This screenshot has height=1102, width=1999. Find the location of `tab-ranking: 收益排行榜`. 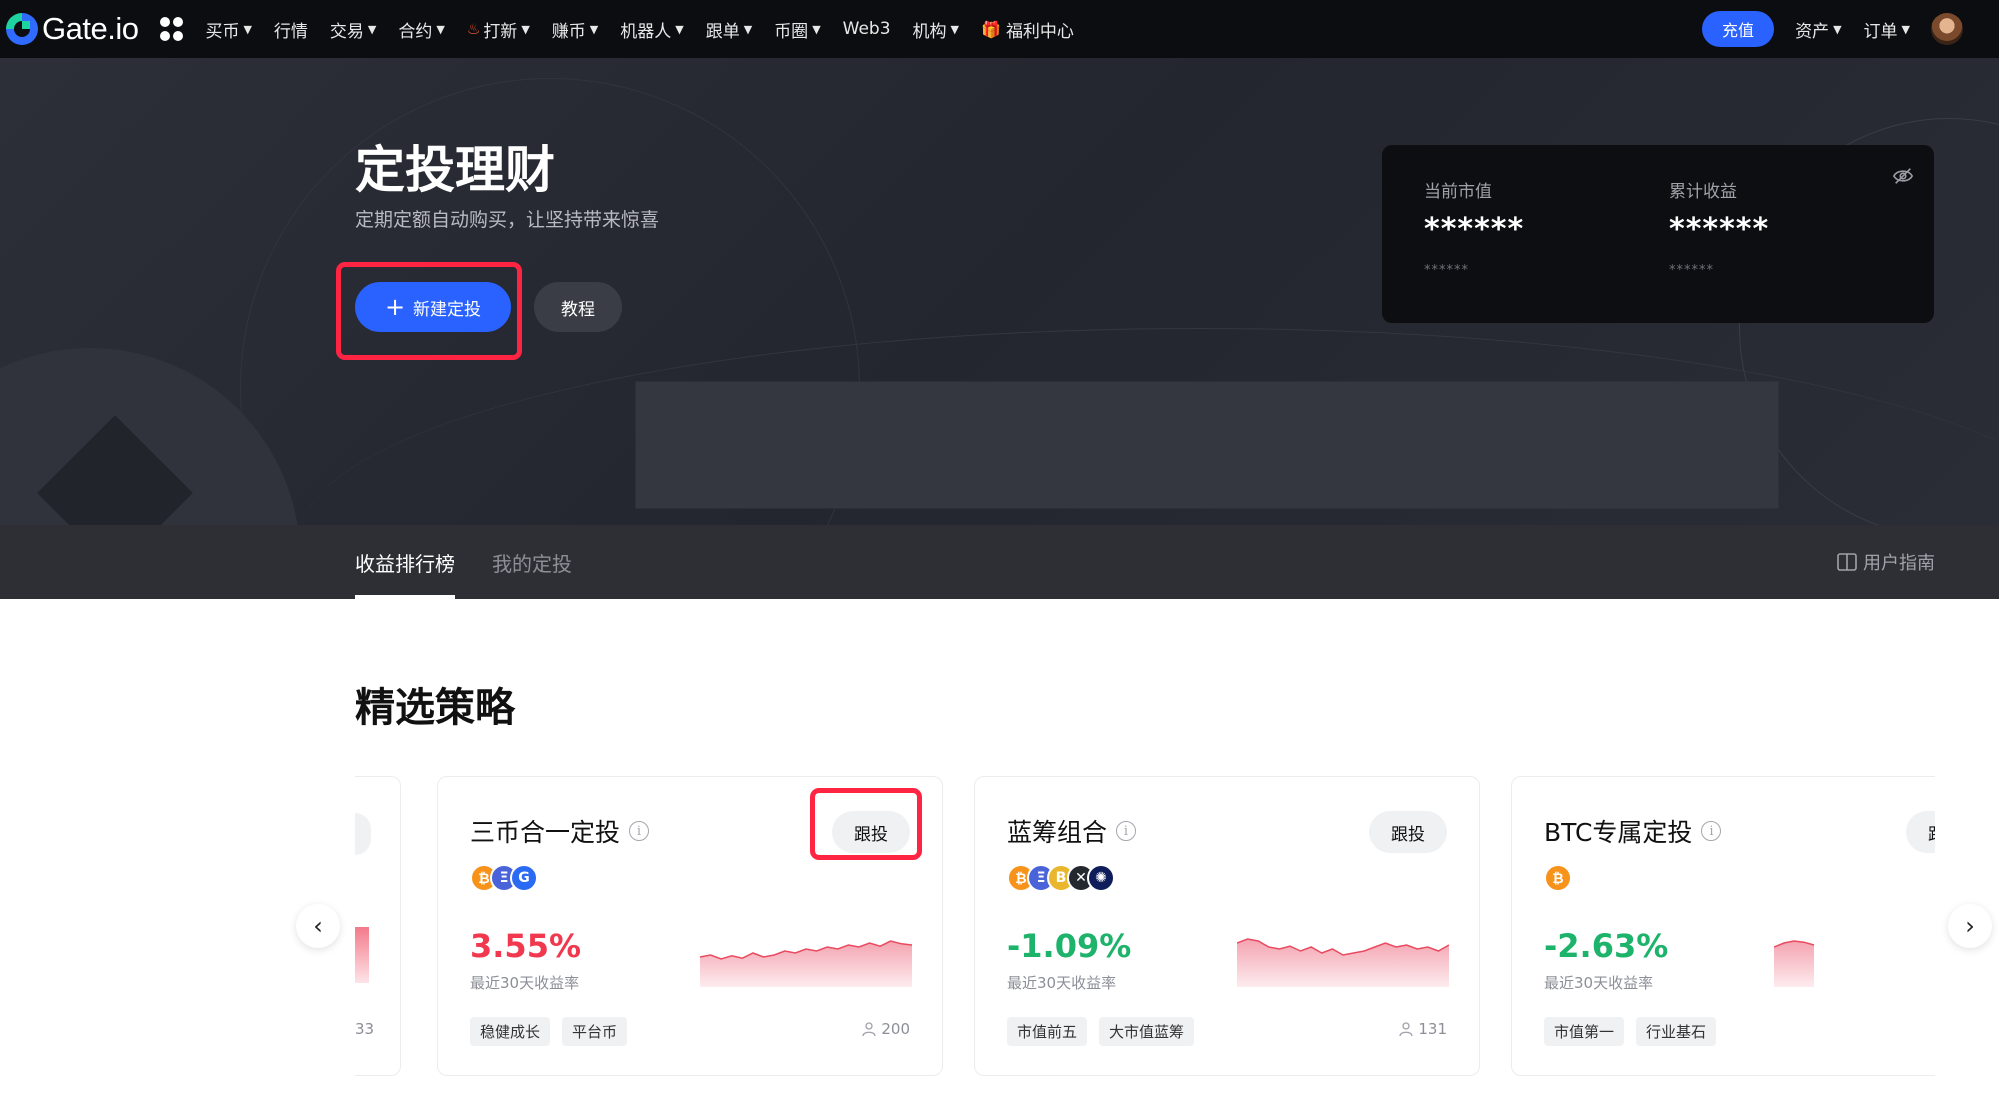

tab-ranking: 收益排行榜 is located at coordinates (405, 562).